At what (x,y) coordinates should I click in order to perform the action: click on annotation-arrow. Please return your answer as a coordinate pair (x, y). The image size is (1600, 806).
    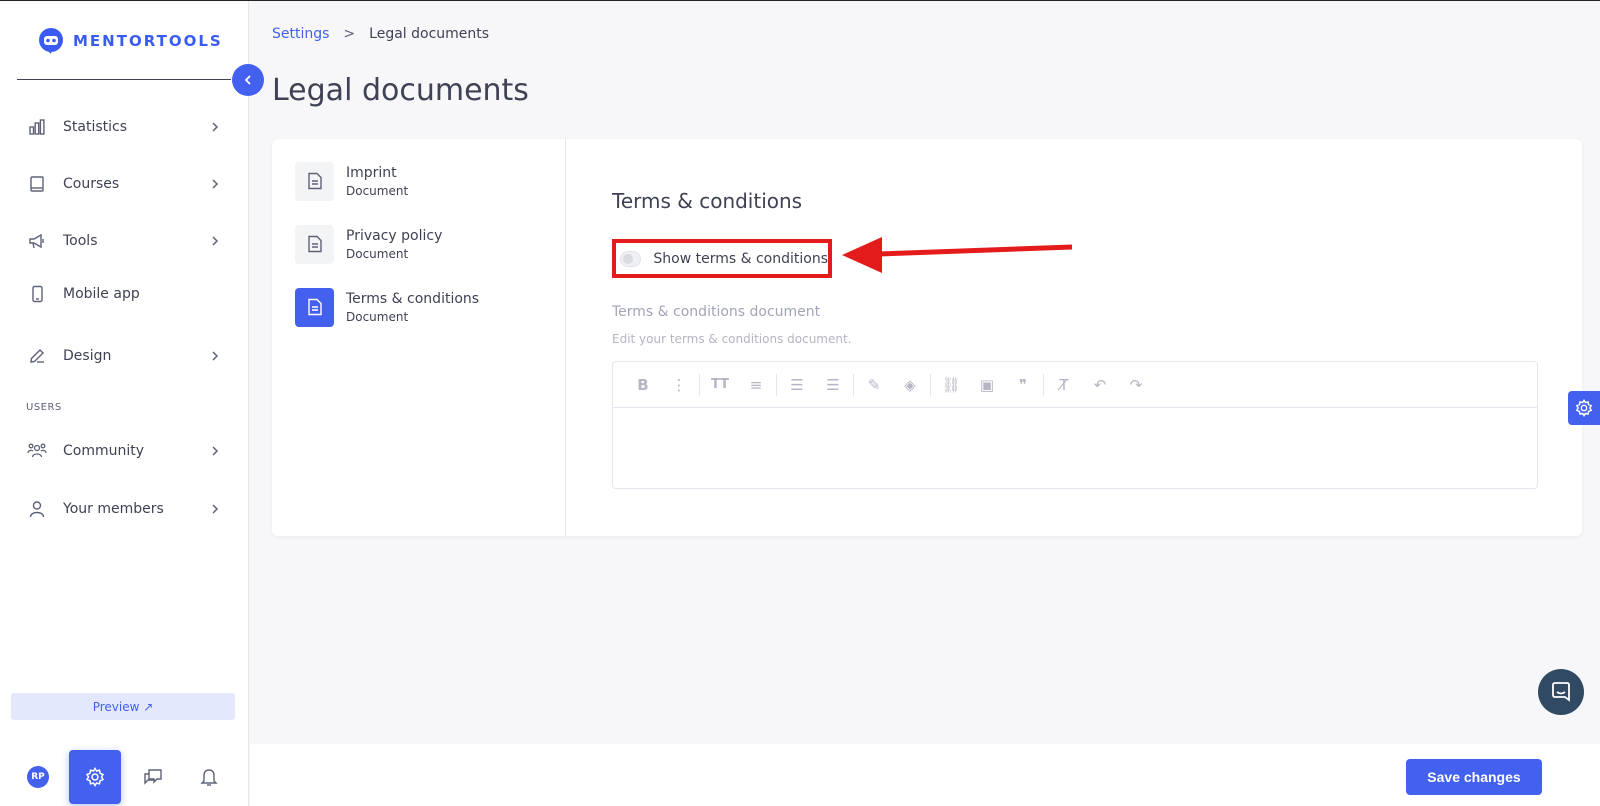
    Looking at the image, I should click on (957, 255).